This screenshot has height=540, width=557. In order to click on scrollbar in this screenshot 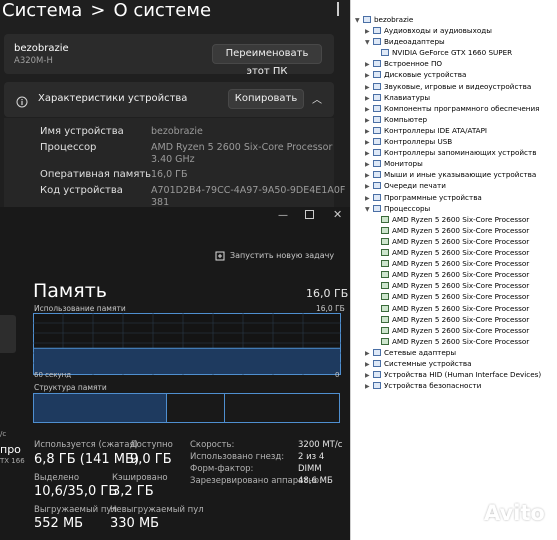, I will do `click(338, 9)`.